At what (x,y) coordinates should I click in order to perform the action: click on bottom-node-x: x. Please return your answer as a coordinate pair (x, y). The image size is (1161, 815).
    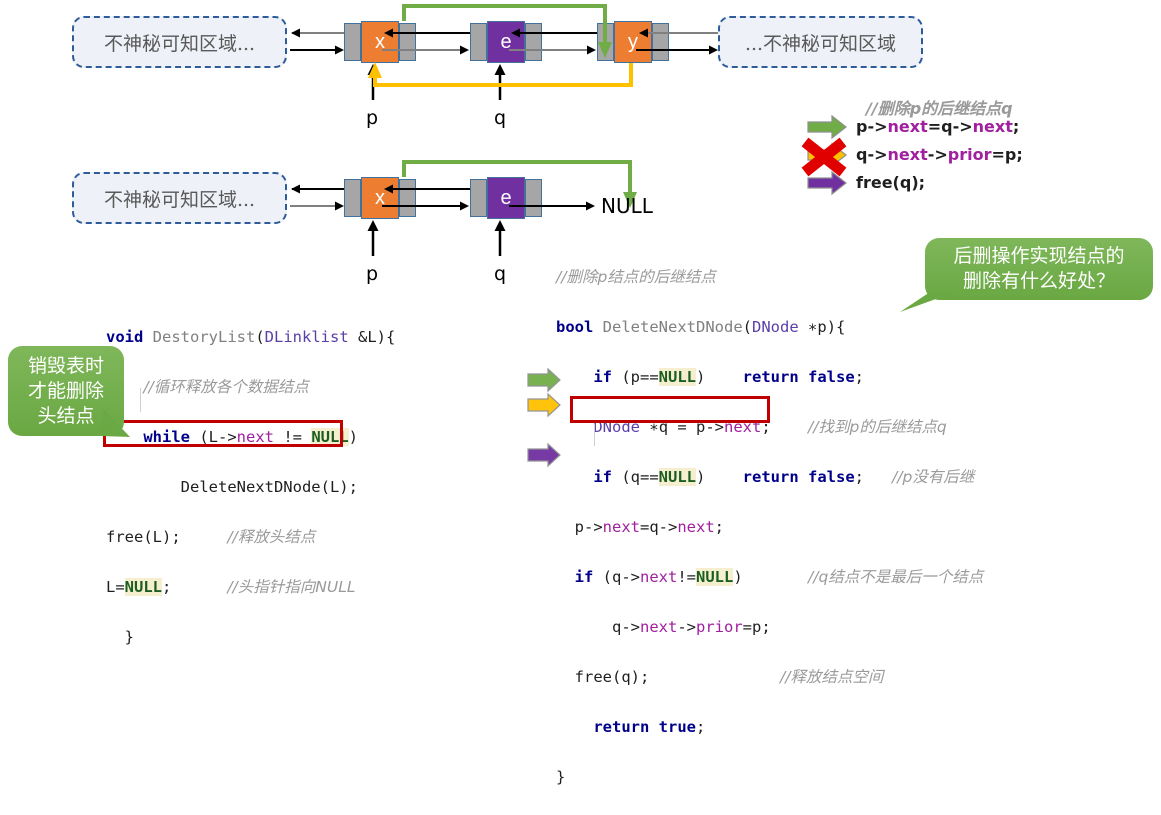
    Looking at the image, I should click on (380, 198).